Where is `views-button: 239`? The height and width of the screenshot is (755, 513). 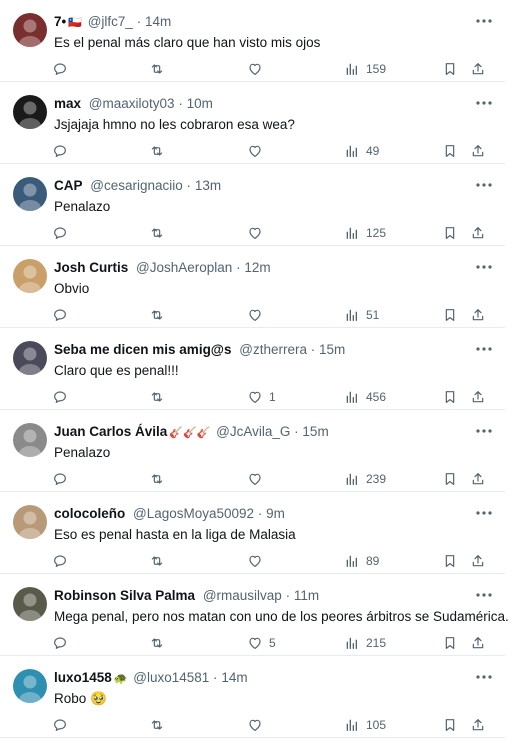
views-button: 239 is located at coordinates (365, 479).